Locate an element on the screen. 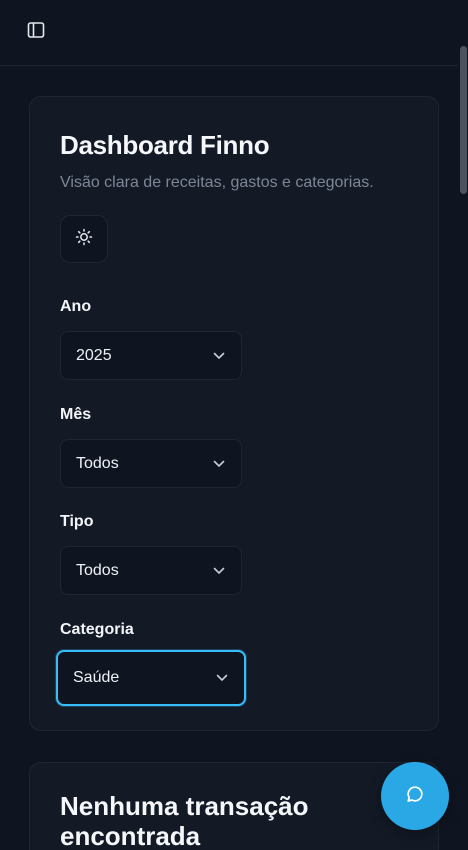 The width and height of the screenshot is (468, 850). category-label: Categoria is located at coordinates (97, 629).